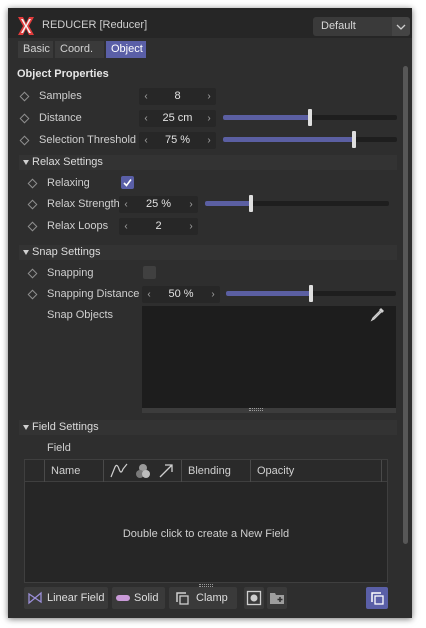 This screenshot has height=628, width=426. What do you see at coordinates (68, 183) in the screenshot?
I see `relaxing-label: Relaxing` at bounding box center [68, 183].